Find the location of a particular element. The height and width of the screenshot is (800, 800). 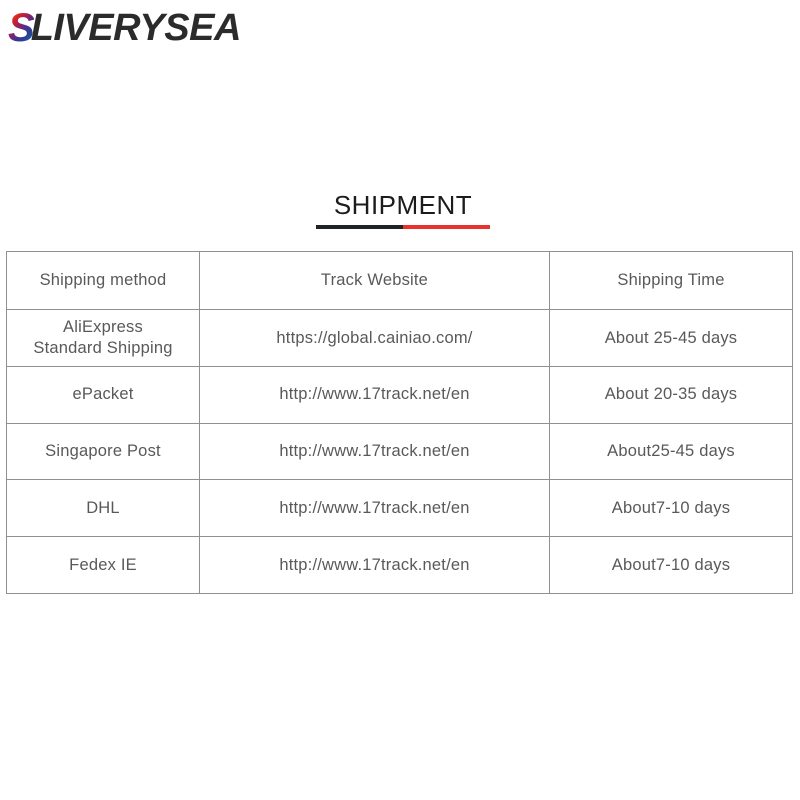

cell-shipping-method: Singapore Post is located at coordinates (103, 451).